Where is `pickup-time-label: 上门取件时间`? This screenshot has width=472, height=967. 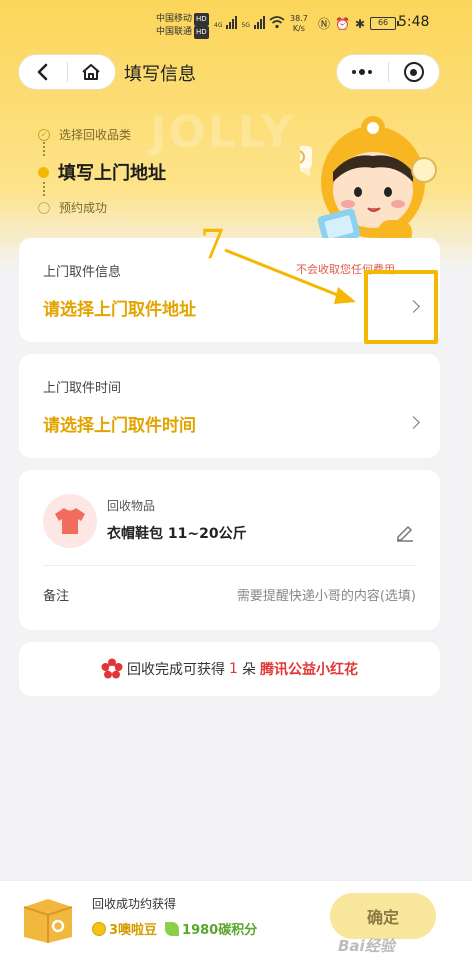 pickup-time-label: 上门取件时间 is located at coordinates (82, 388).